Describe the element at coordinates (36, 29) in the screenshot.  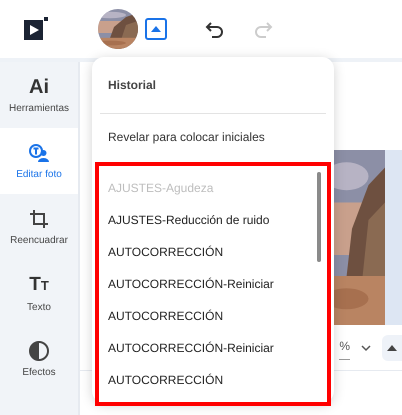
I see `app-logo` at that location.